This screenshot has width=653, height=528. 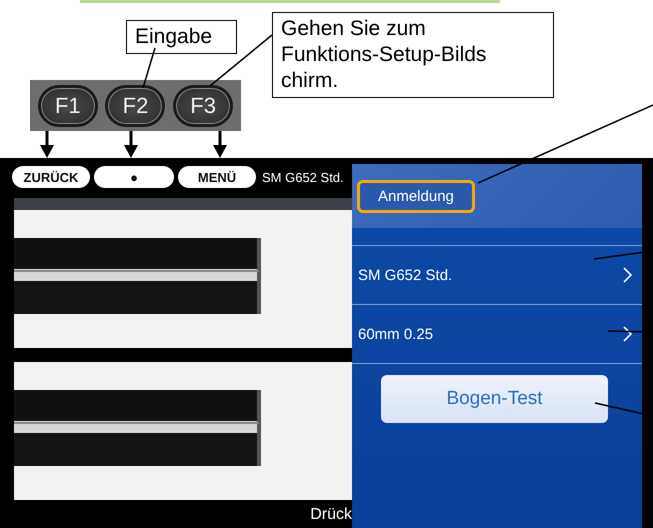 I want to click on fiber-label: SM G652 Std., so click(x=303, y=177).